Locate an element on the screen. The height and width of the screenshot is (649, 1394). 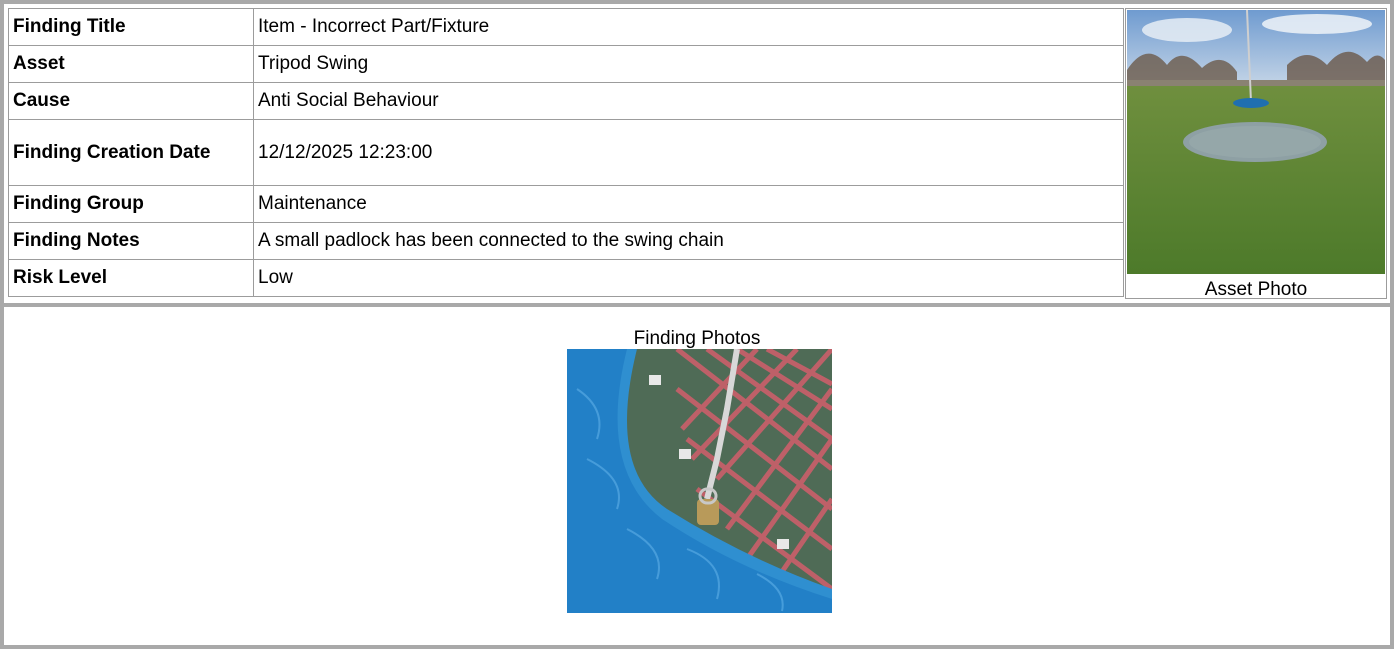
cause-label: Cause is located at coordinates (131, 101).